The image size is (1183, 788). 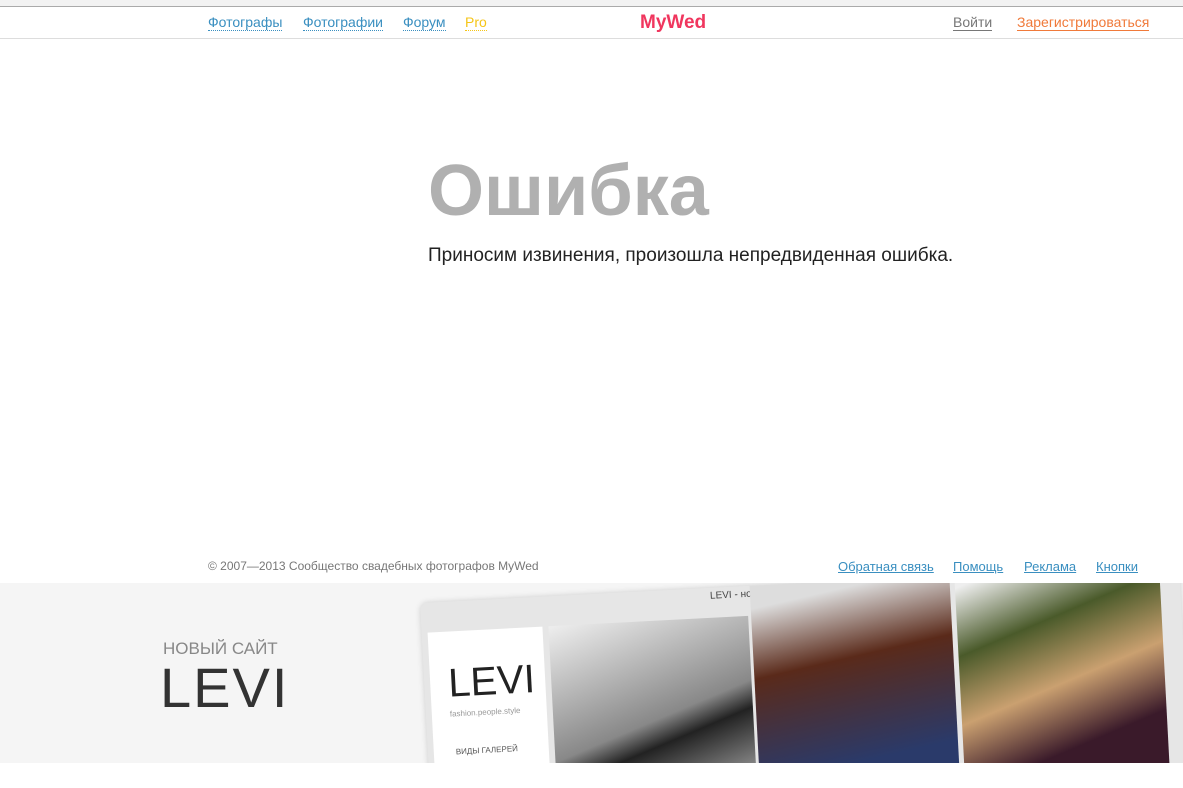 I want to click on preview-photo-floral, so click(x=1062, y=673).